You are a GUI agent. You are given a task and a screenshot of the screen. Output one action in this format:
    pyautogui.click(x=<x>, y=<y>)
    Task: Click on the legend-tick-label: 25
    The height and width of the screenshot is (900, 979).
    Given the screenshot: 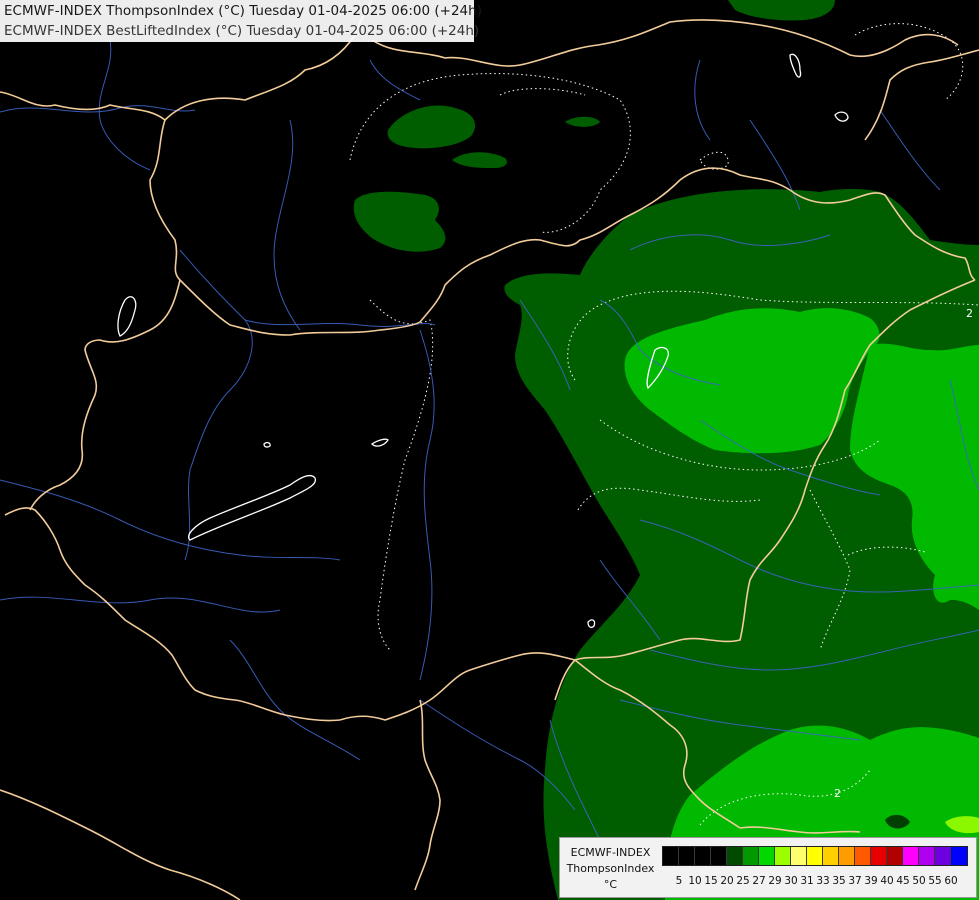 What is the action you would take?
    pyautogui.click(x=743, y=881)
    